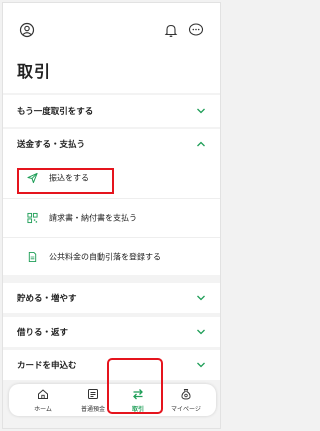 The height and width of the screenshot is (431, 320). Describe the element at coordinates (111, 144) in the screenshot. I see `section-send: 送金する・支払う` at that location.